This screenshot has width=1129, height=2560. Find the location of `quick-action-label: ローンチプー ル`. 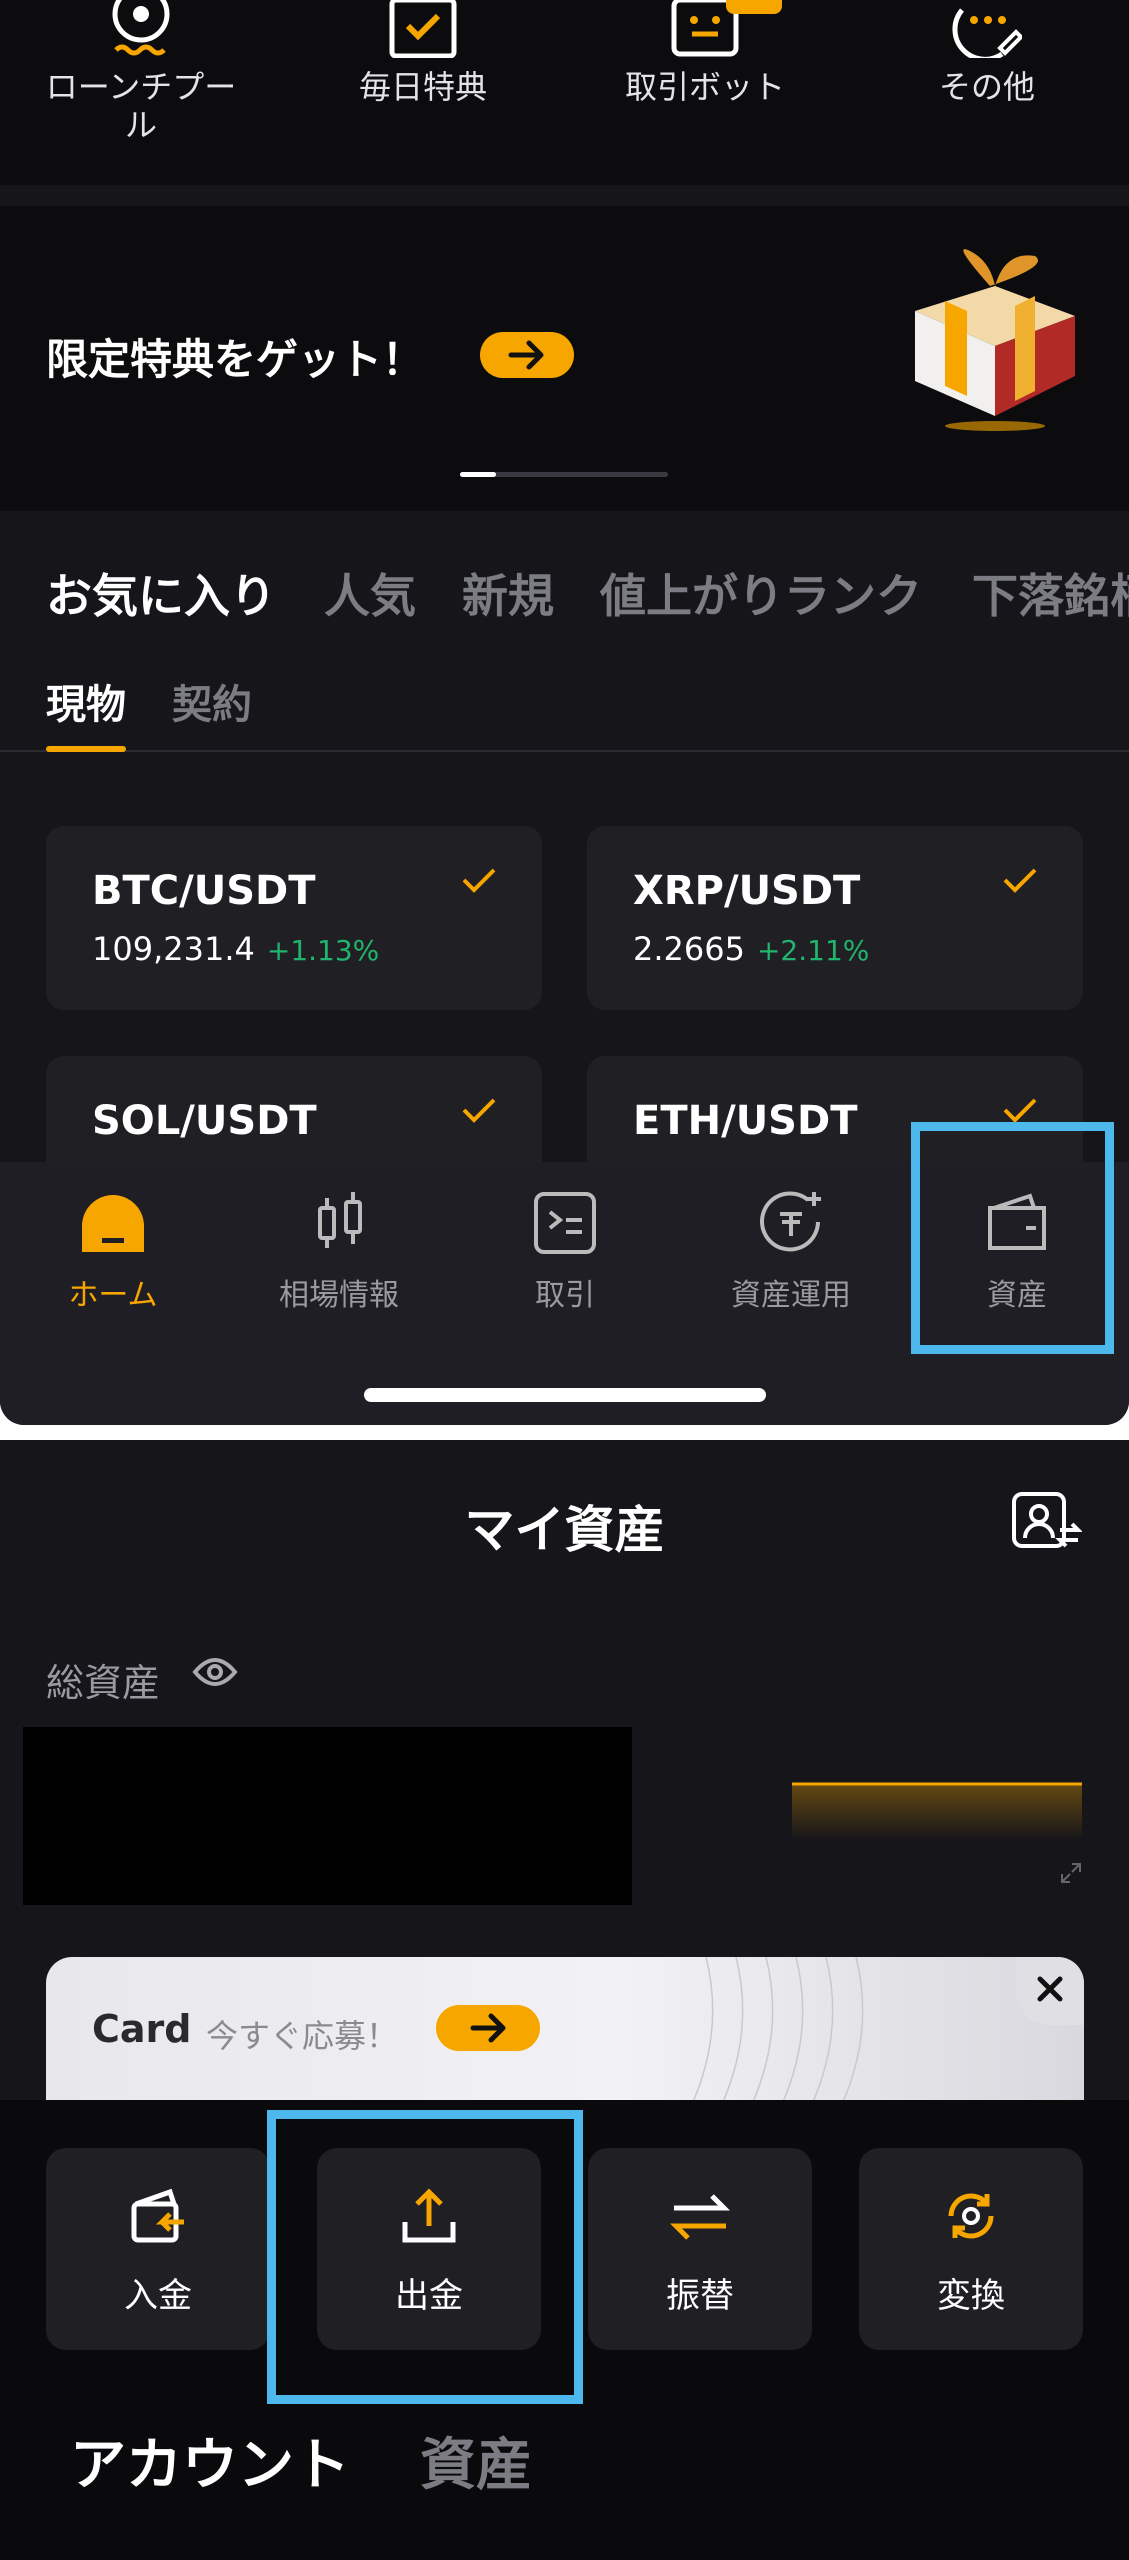

quick-action-label: ローンチプー ル is located at coordinates (141, 106).